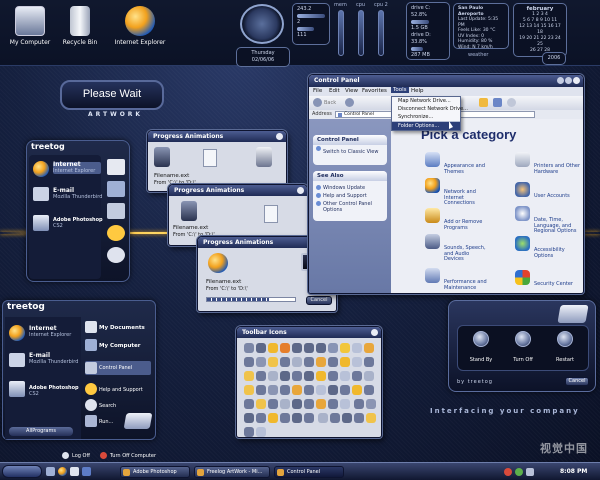 The height and width of the screenshot is (480, 600). What do you see at coordinates (350, 188) in the screenshot?
I see `windows-update-link: Windows Update` at bounding box center [350, 188].